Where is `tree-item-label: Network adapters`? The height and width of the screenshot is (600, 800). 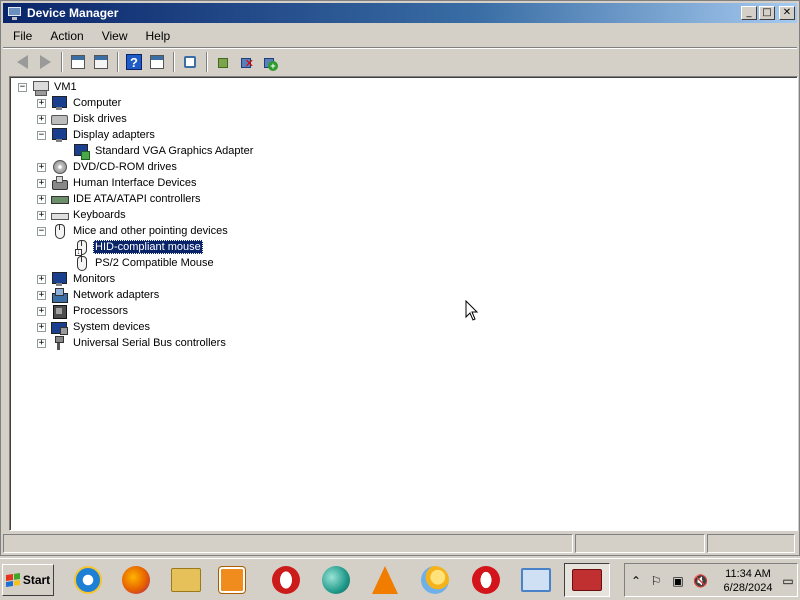
tree-item-label: Network adapters is located at coordinates (116, 295).